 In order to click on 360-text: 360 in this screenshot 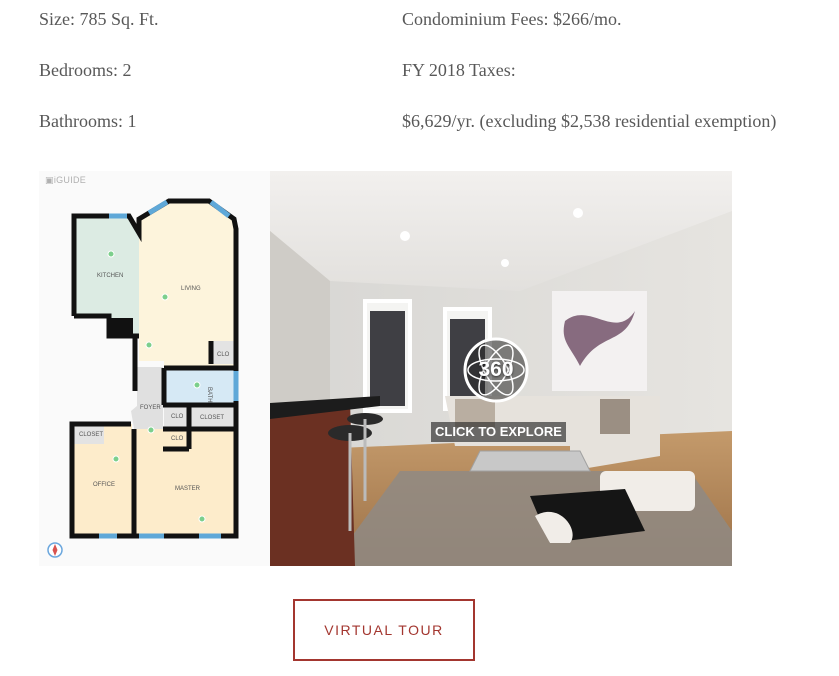, I will do `click(496, 369)`.